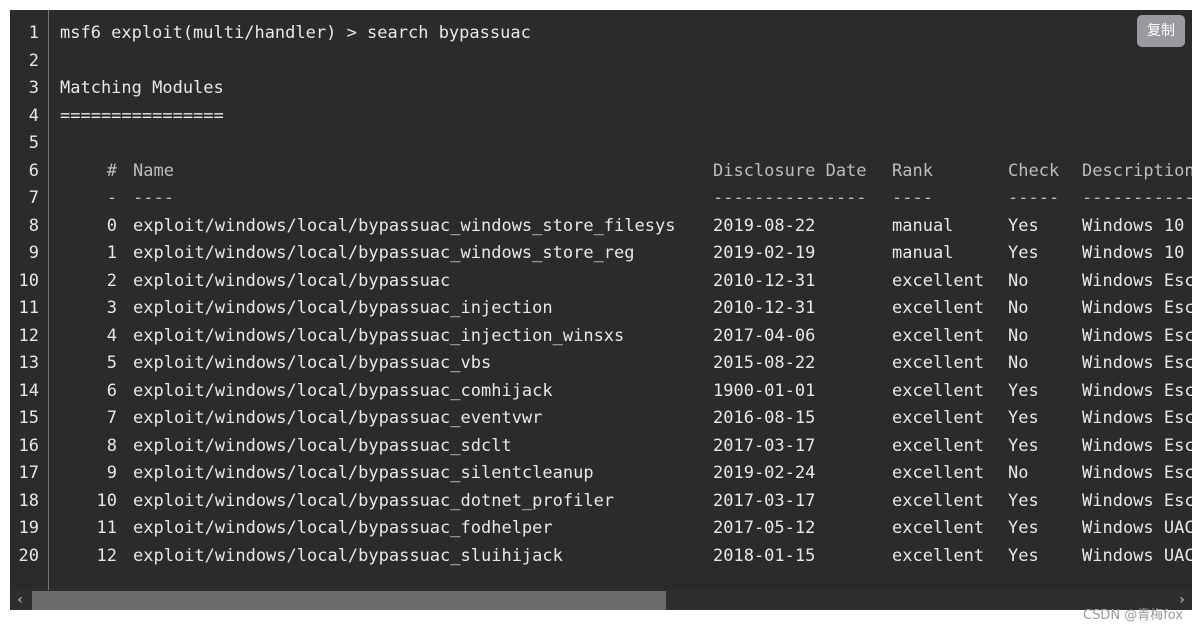  Describe the element at coordinates (28, 363) in the screenshot. I see `line-number: 13` at that location.